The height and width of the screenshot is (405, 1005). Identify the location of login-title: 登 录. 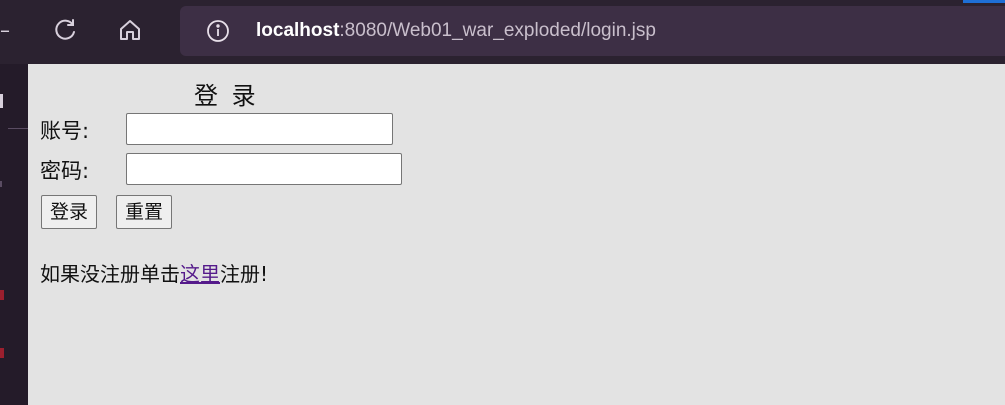
(226, 96).